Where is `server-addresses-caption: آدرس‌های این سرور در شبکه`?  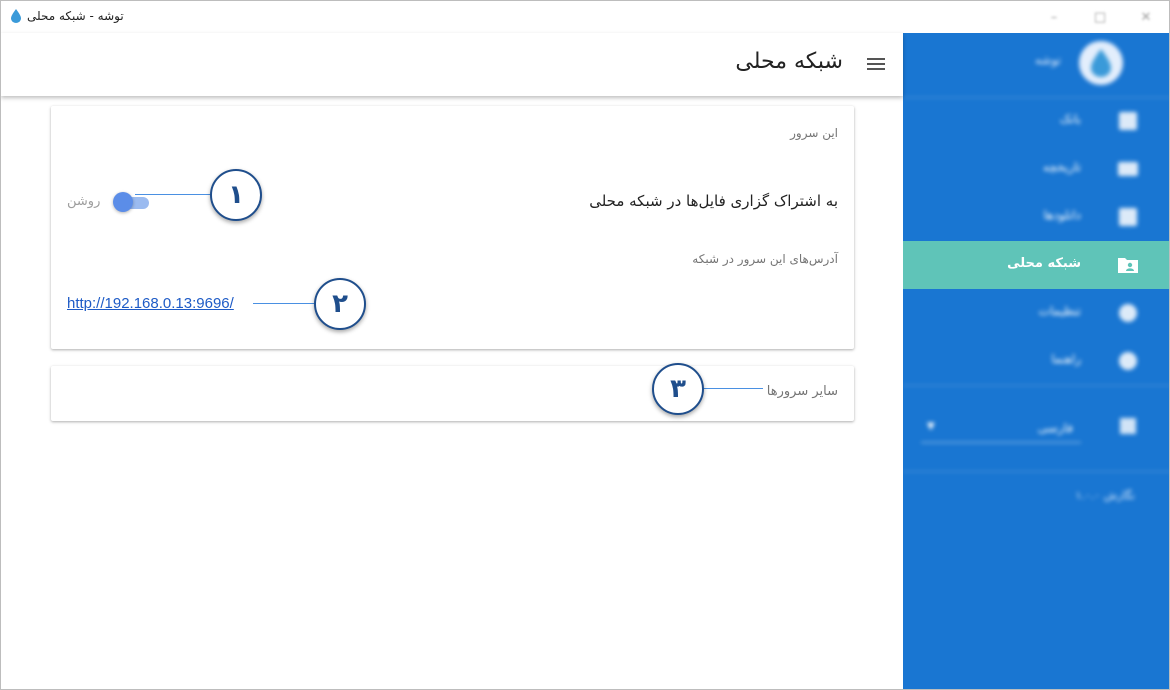
server-addresses-caption: آدرس‌های این سرور در شبکه is located at coordinates (765, 259).